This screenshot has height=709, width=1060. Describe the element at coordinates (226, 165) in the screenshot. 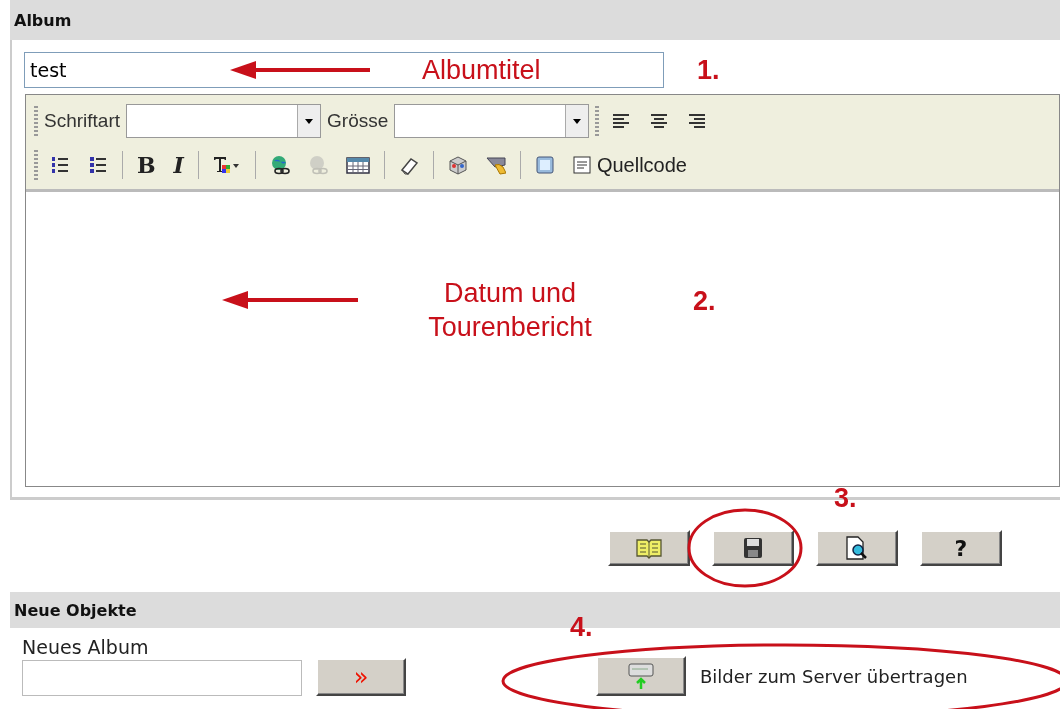

I see `text-color-icon` at that location.